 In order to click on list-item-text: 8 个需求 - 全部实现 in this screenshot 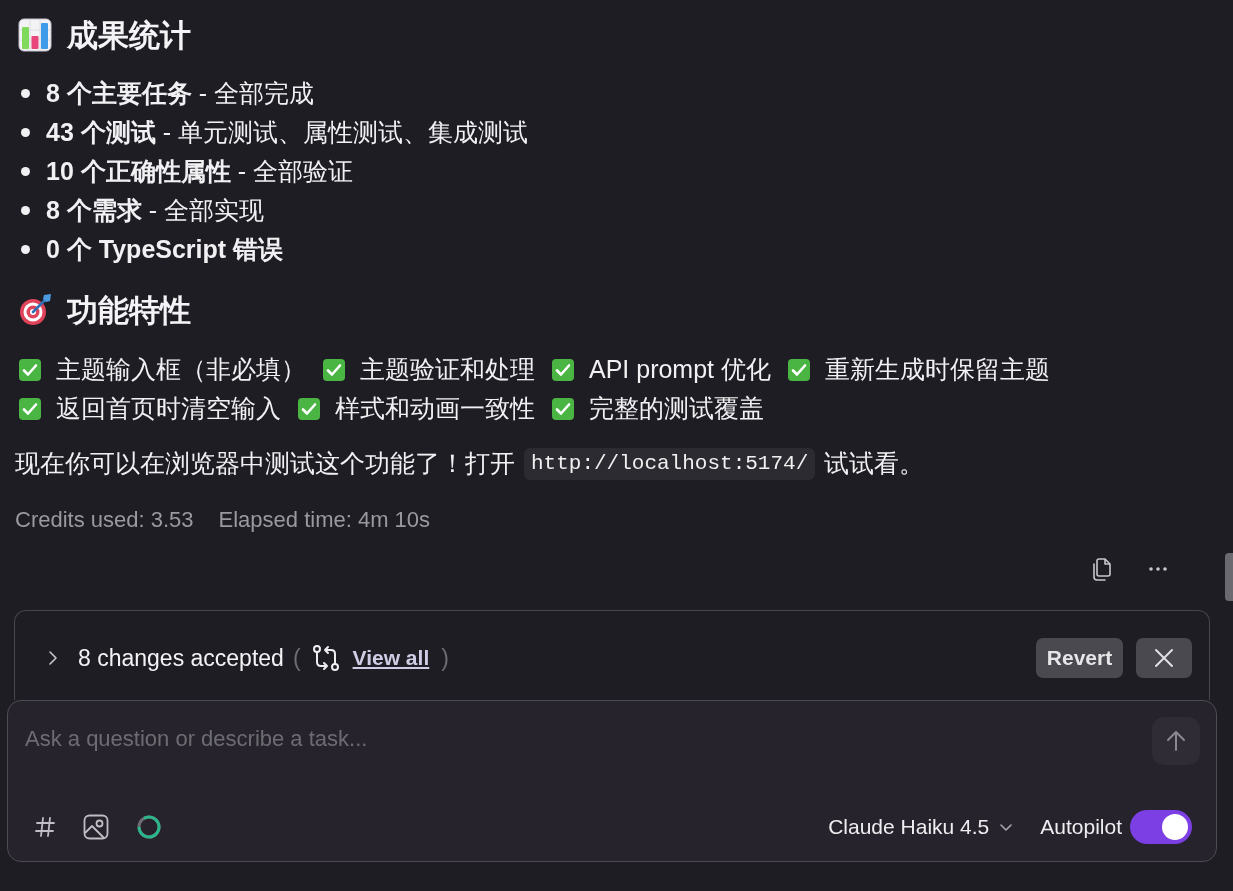, I will do `click(155, 210)`.